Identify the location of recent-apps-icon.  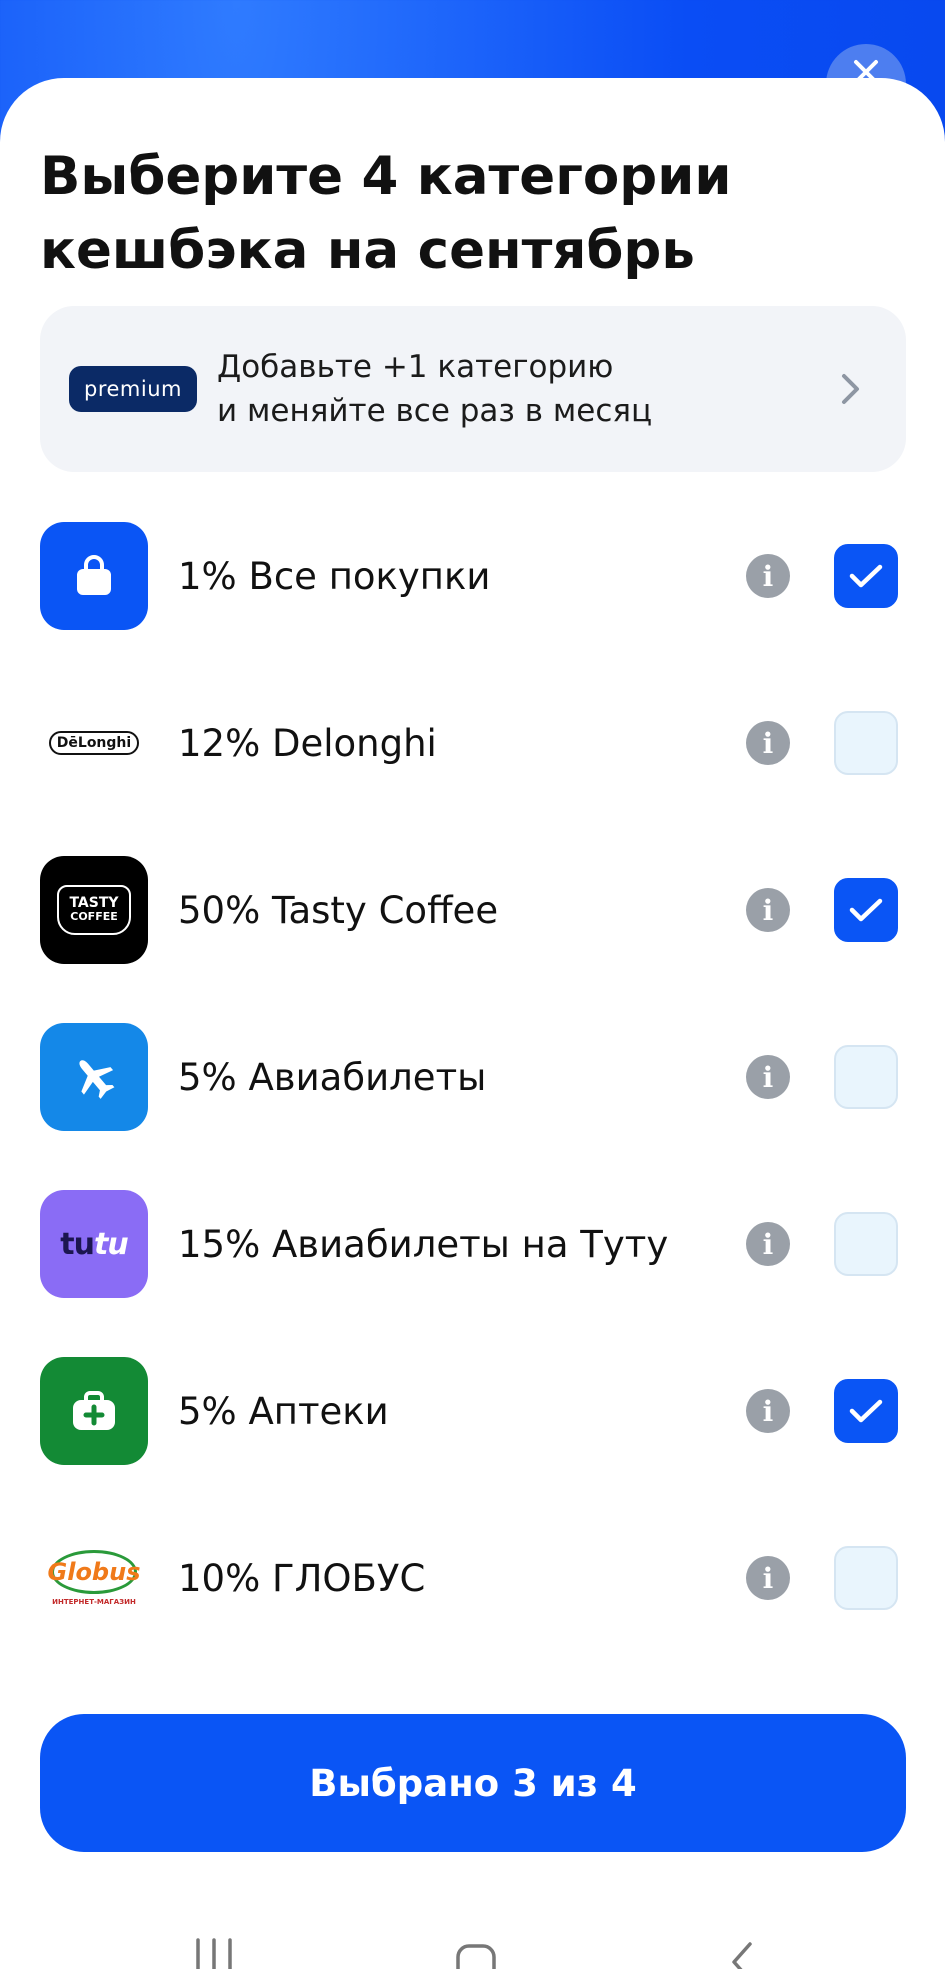
(214, 1953).